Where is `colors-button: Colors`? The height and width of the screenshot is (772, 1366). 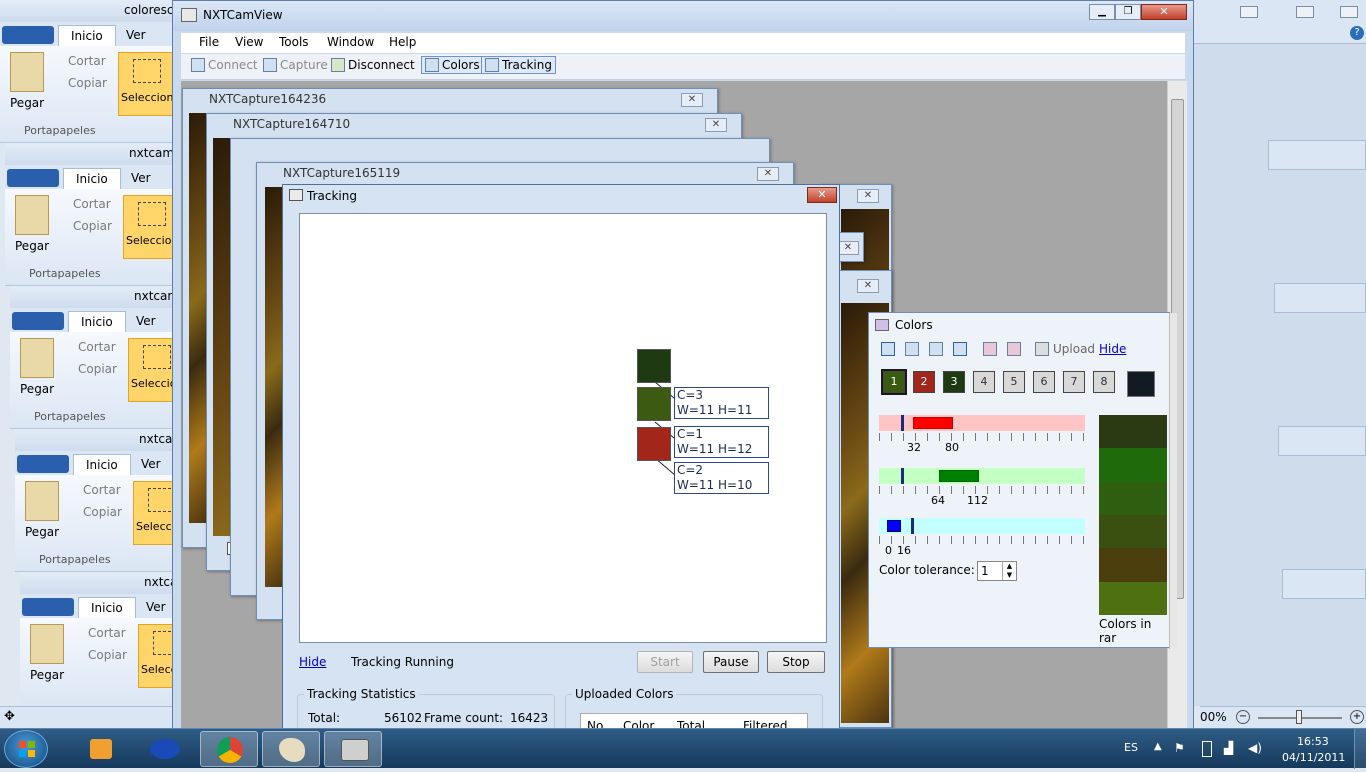
colors-button: Colors is located at coordinates (452, 65).